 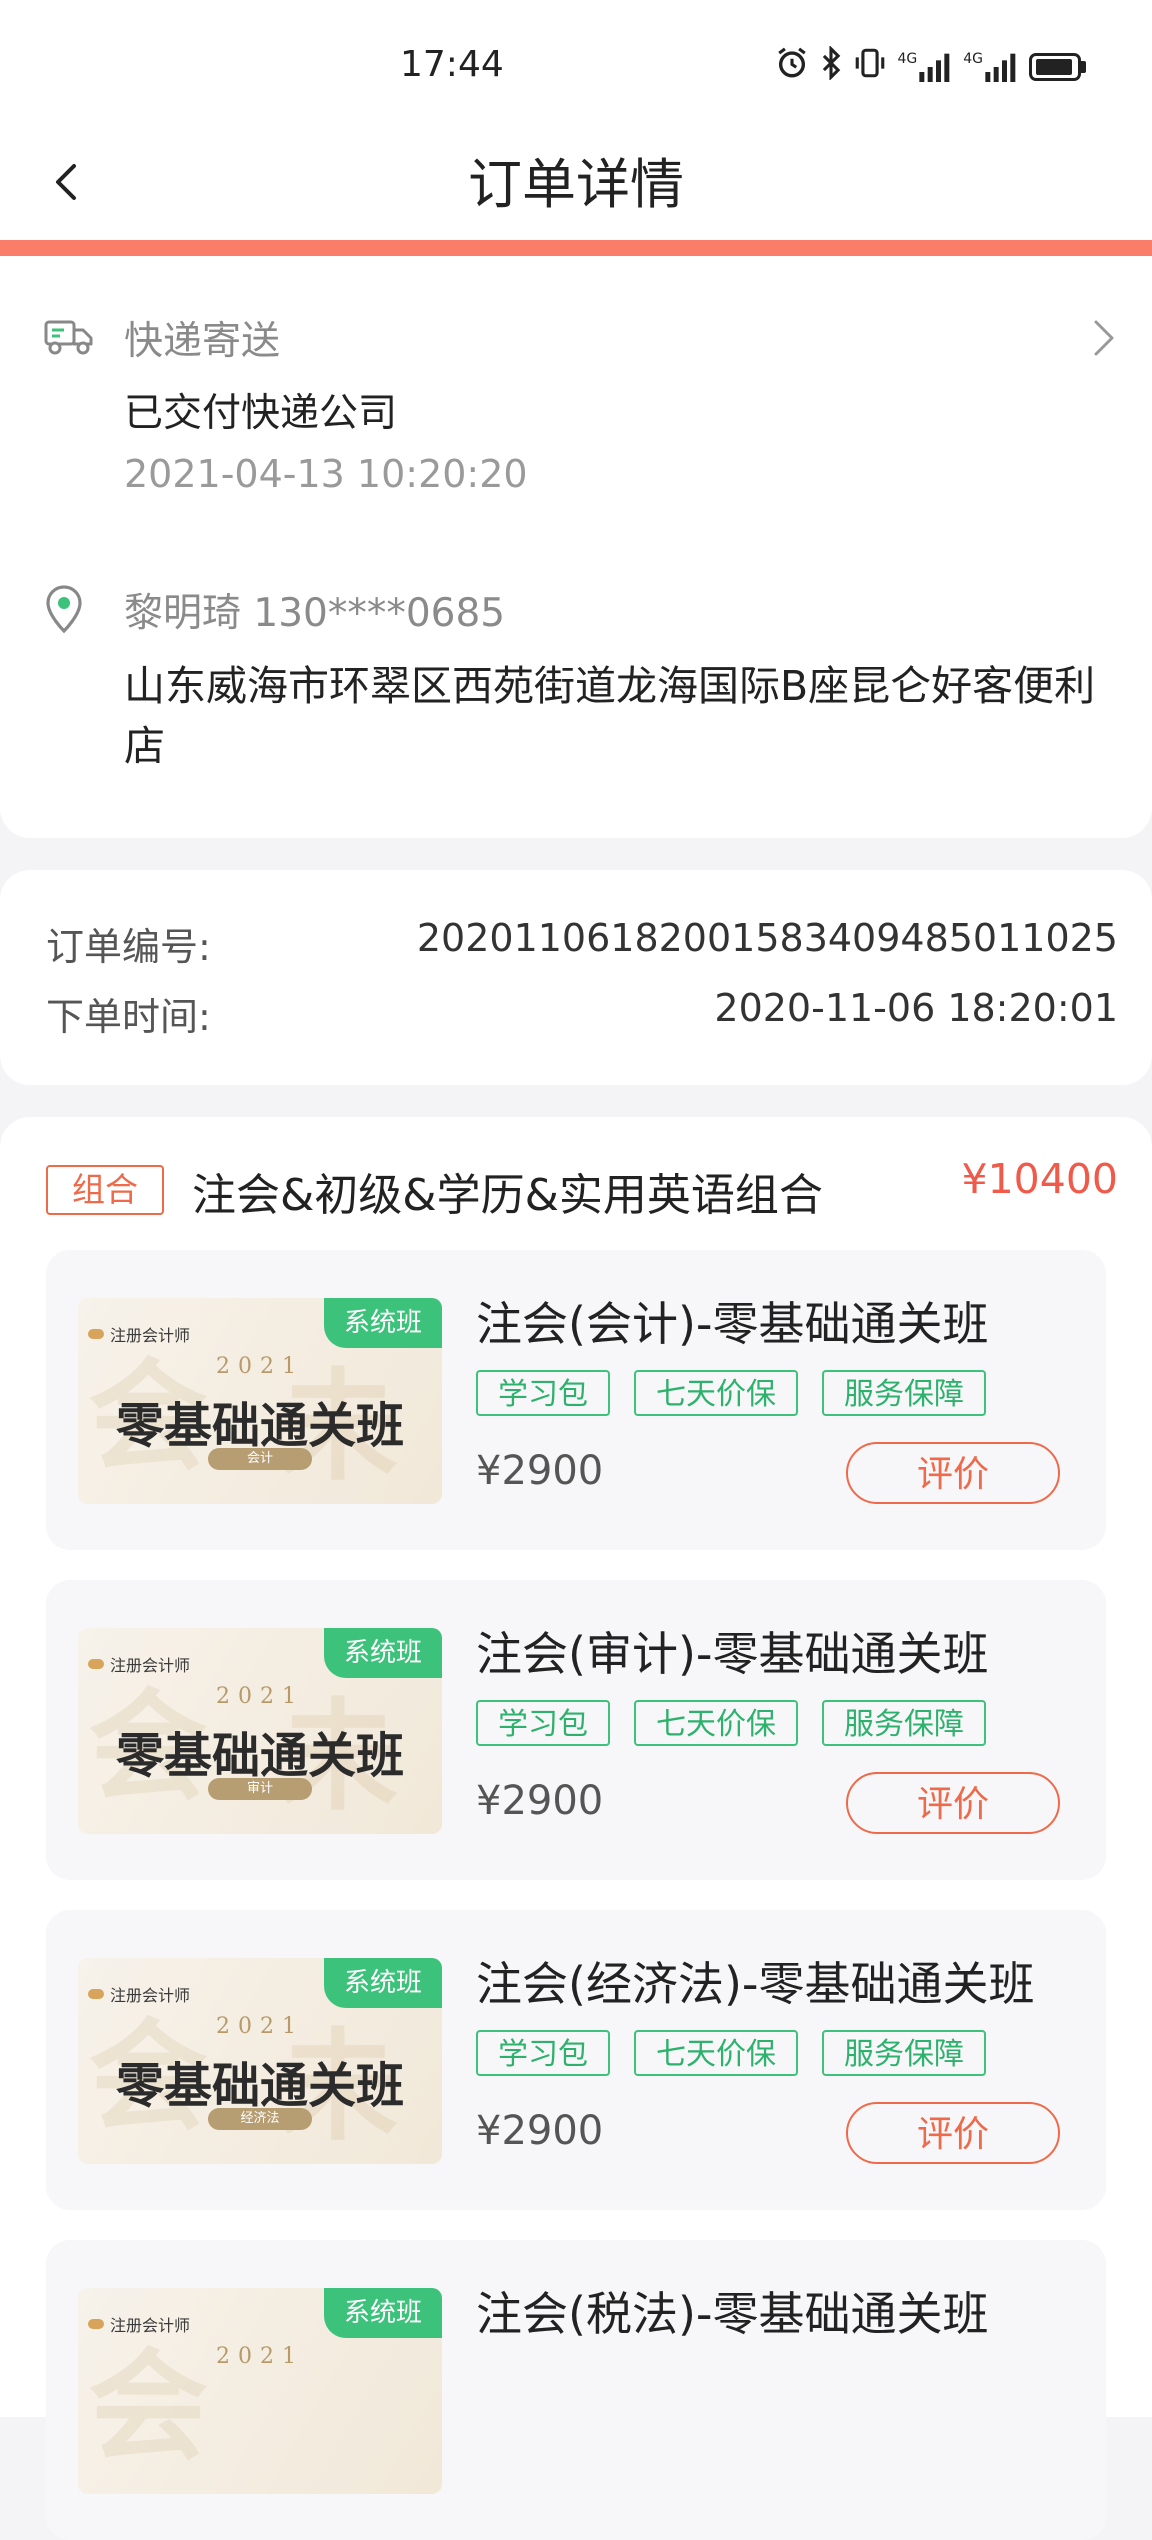 I want to click on chevron-right-icon, so click(x=1103, y=338).